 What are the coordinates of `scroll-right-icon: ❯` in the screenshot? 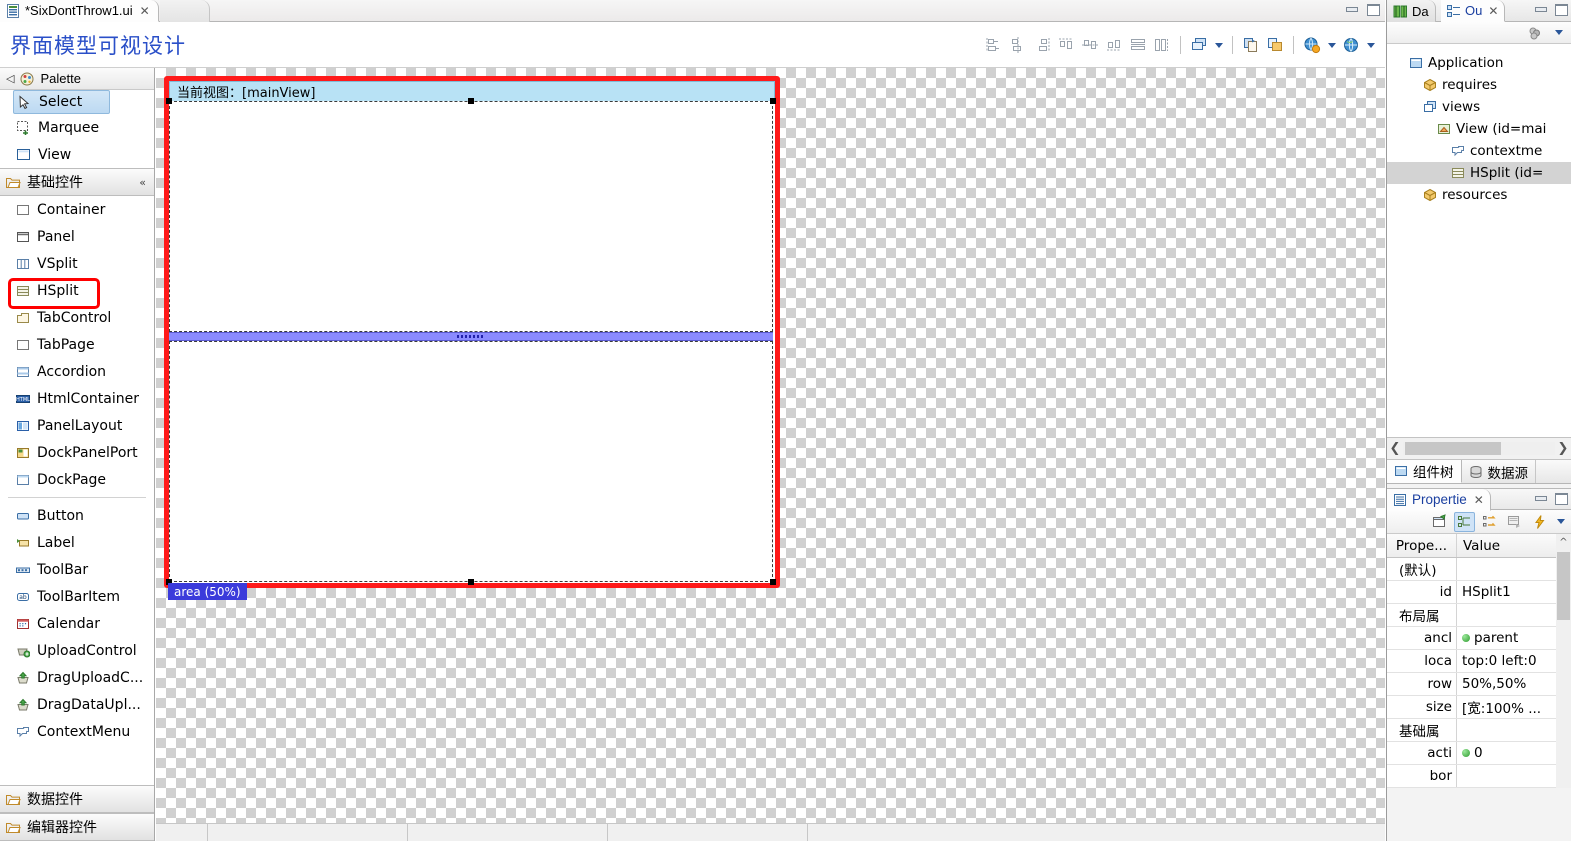 It's located at (1563, 448).